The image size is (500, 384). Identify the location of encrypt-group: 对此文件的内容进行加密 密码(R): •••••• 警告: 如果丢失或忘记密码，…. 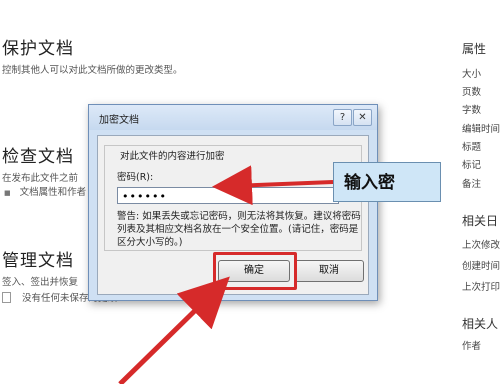
(233, 198).